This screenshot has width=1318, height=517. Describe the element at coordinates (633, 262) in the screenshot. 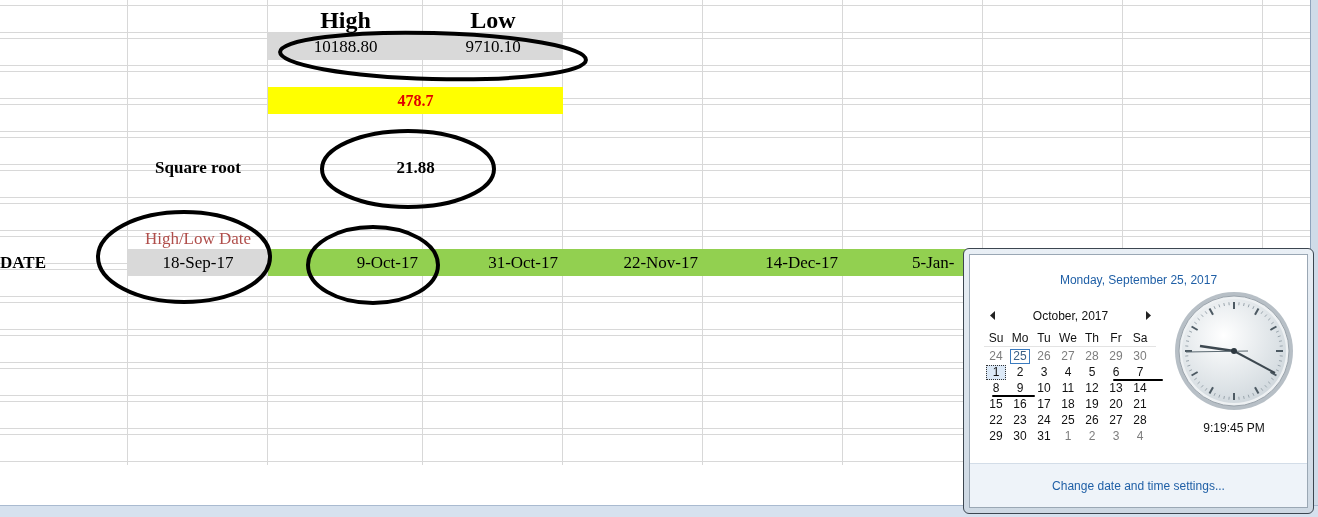

I see `table-cell: 22-Nov-17` at that location.